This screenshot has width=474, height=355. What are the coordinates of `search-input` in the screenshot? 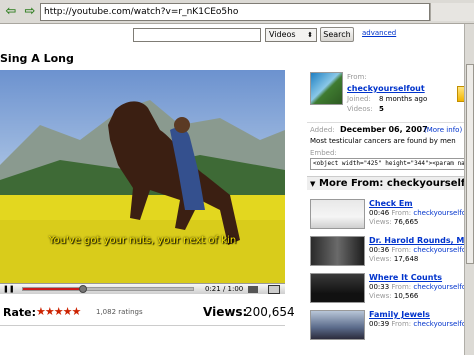 It's located at (197, 35).